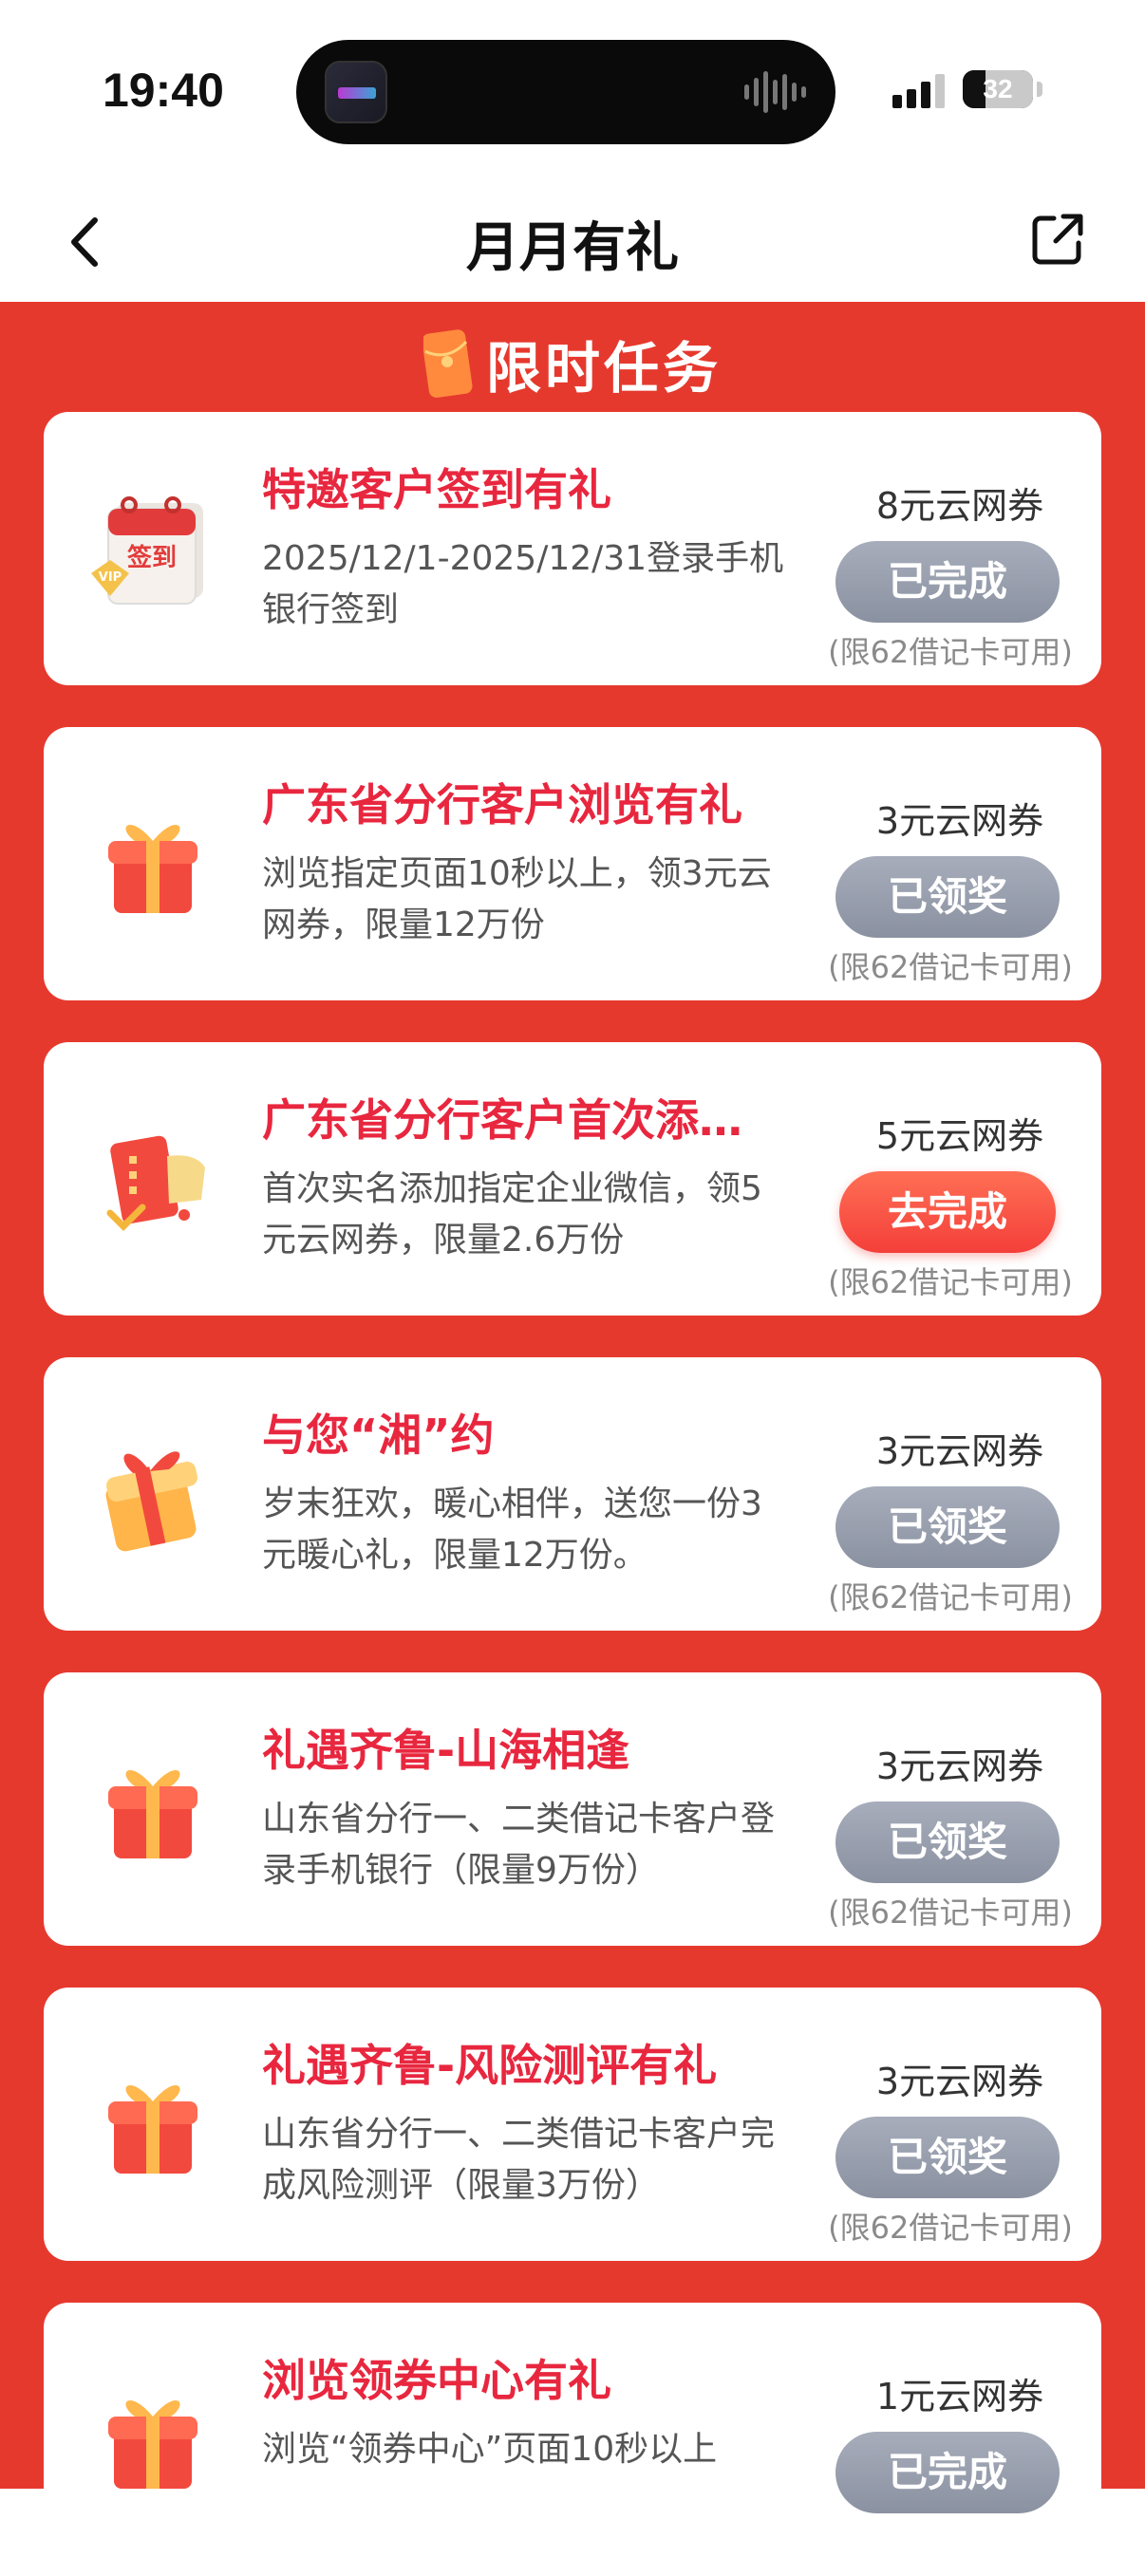 The height and width of the screenshot is (2576, 1145). What do you see at coordinates (436, 490) in the screenshot?
I see `task-title: 特邀客户签到有礼` at bounding box center [436, 490].